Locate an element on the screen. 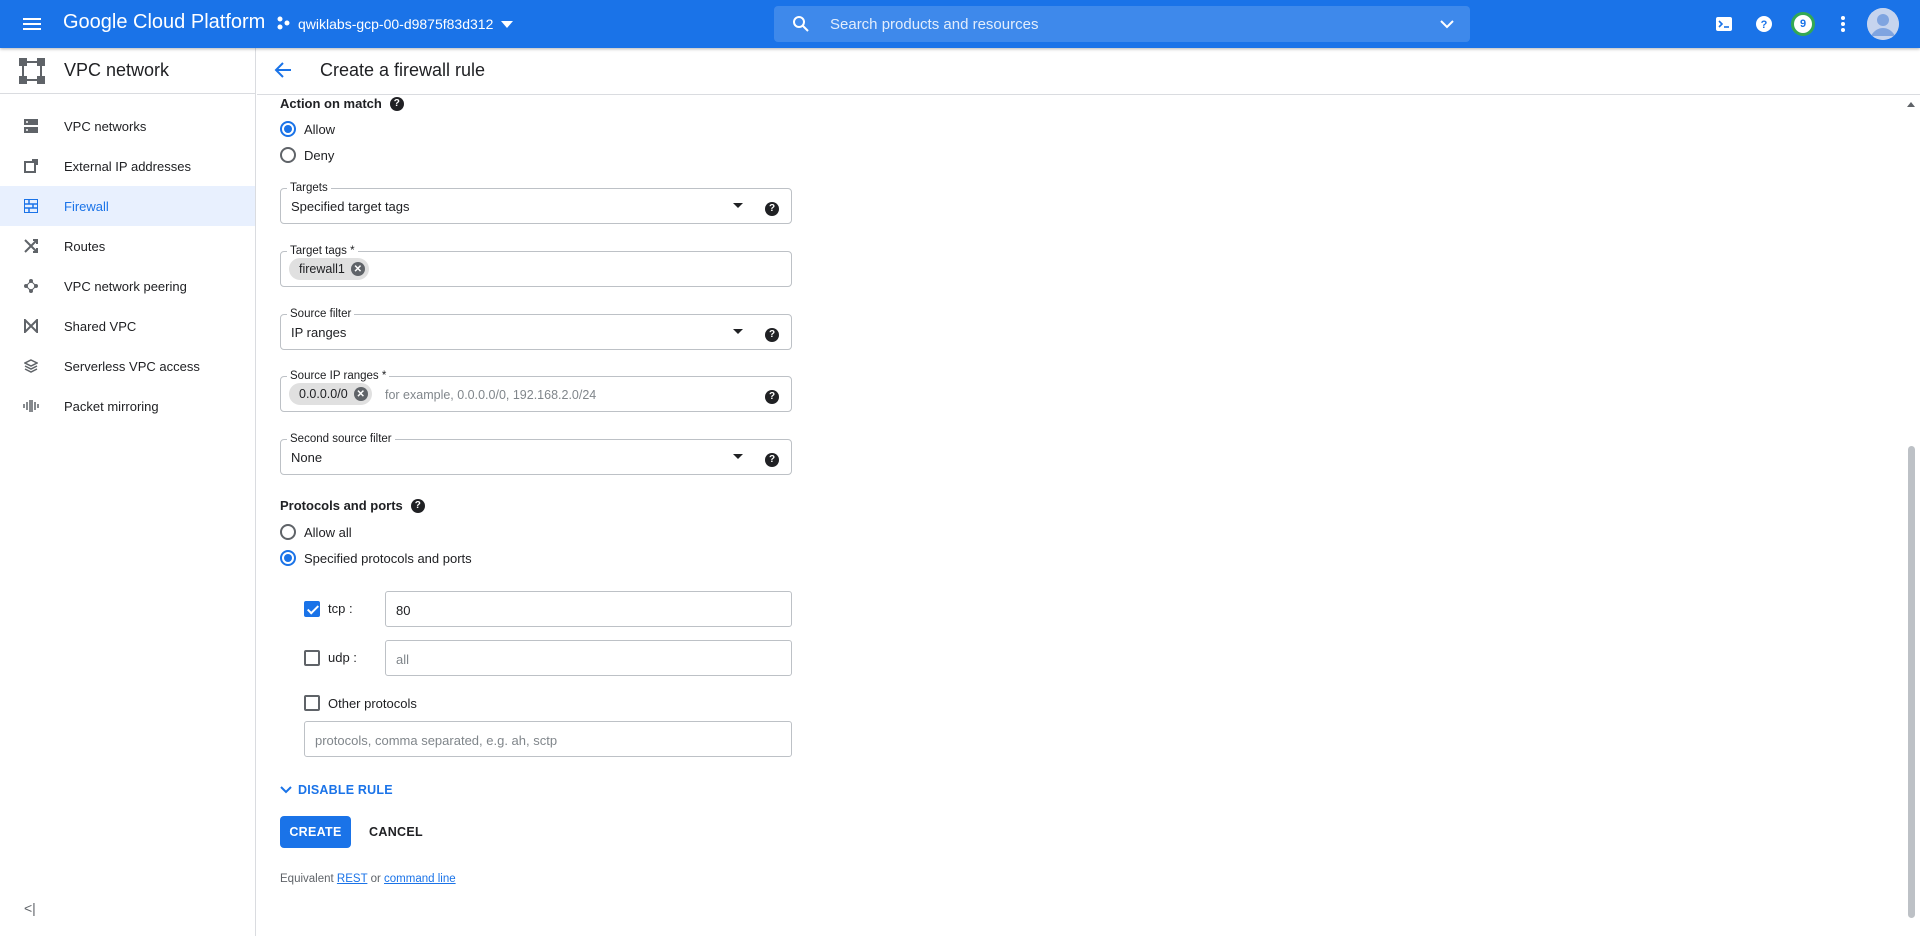 This screenshot has width=1920, height=936. sidebar-item-external-ip: External IP addresses is located at coordinates (127, 166).